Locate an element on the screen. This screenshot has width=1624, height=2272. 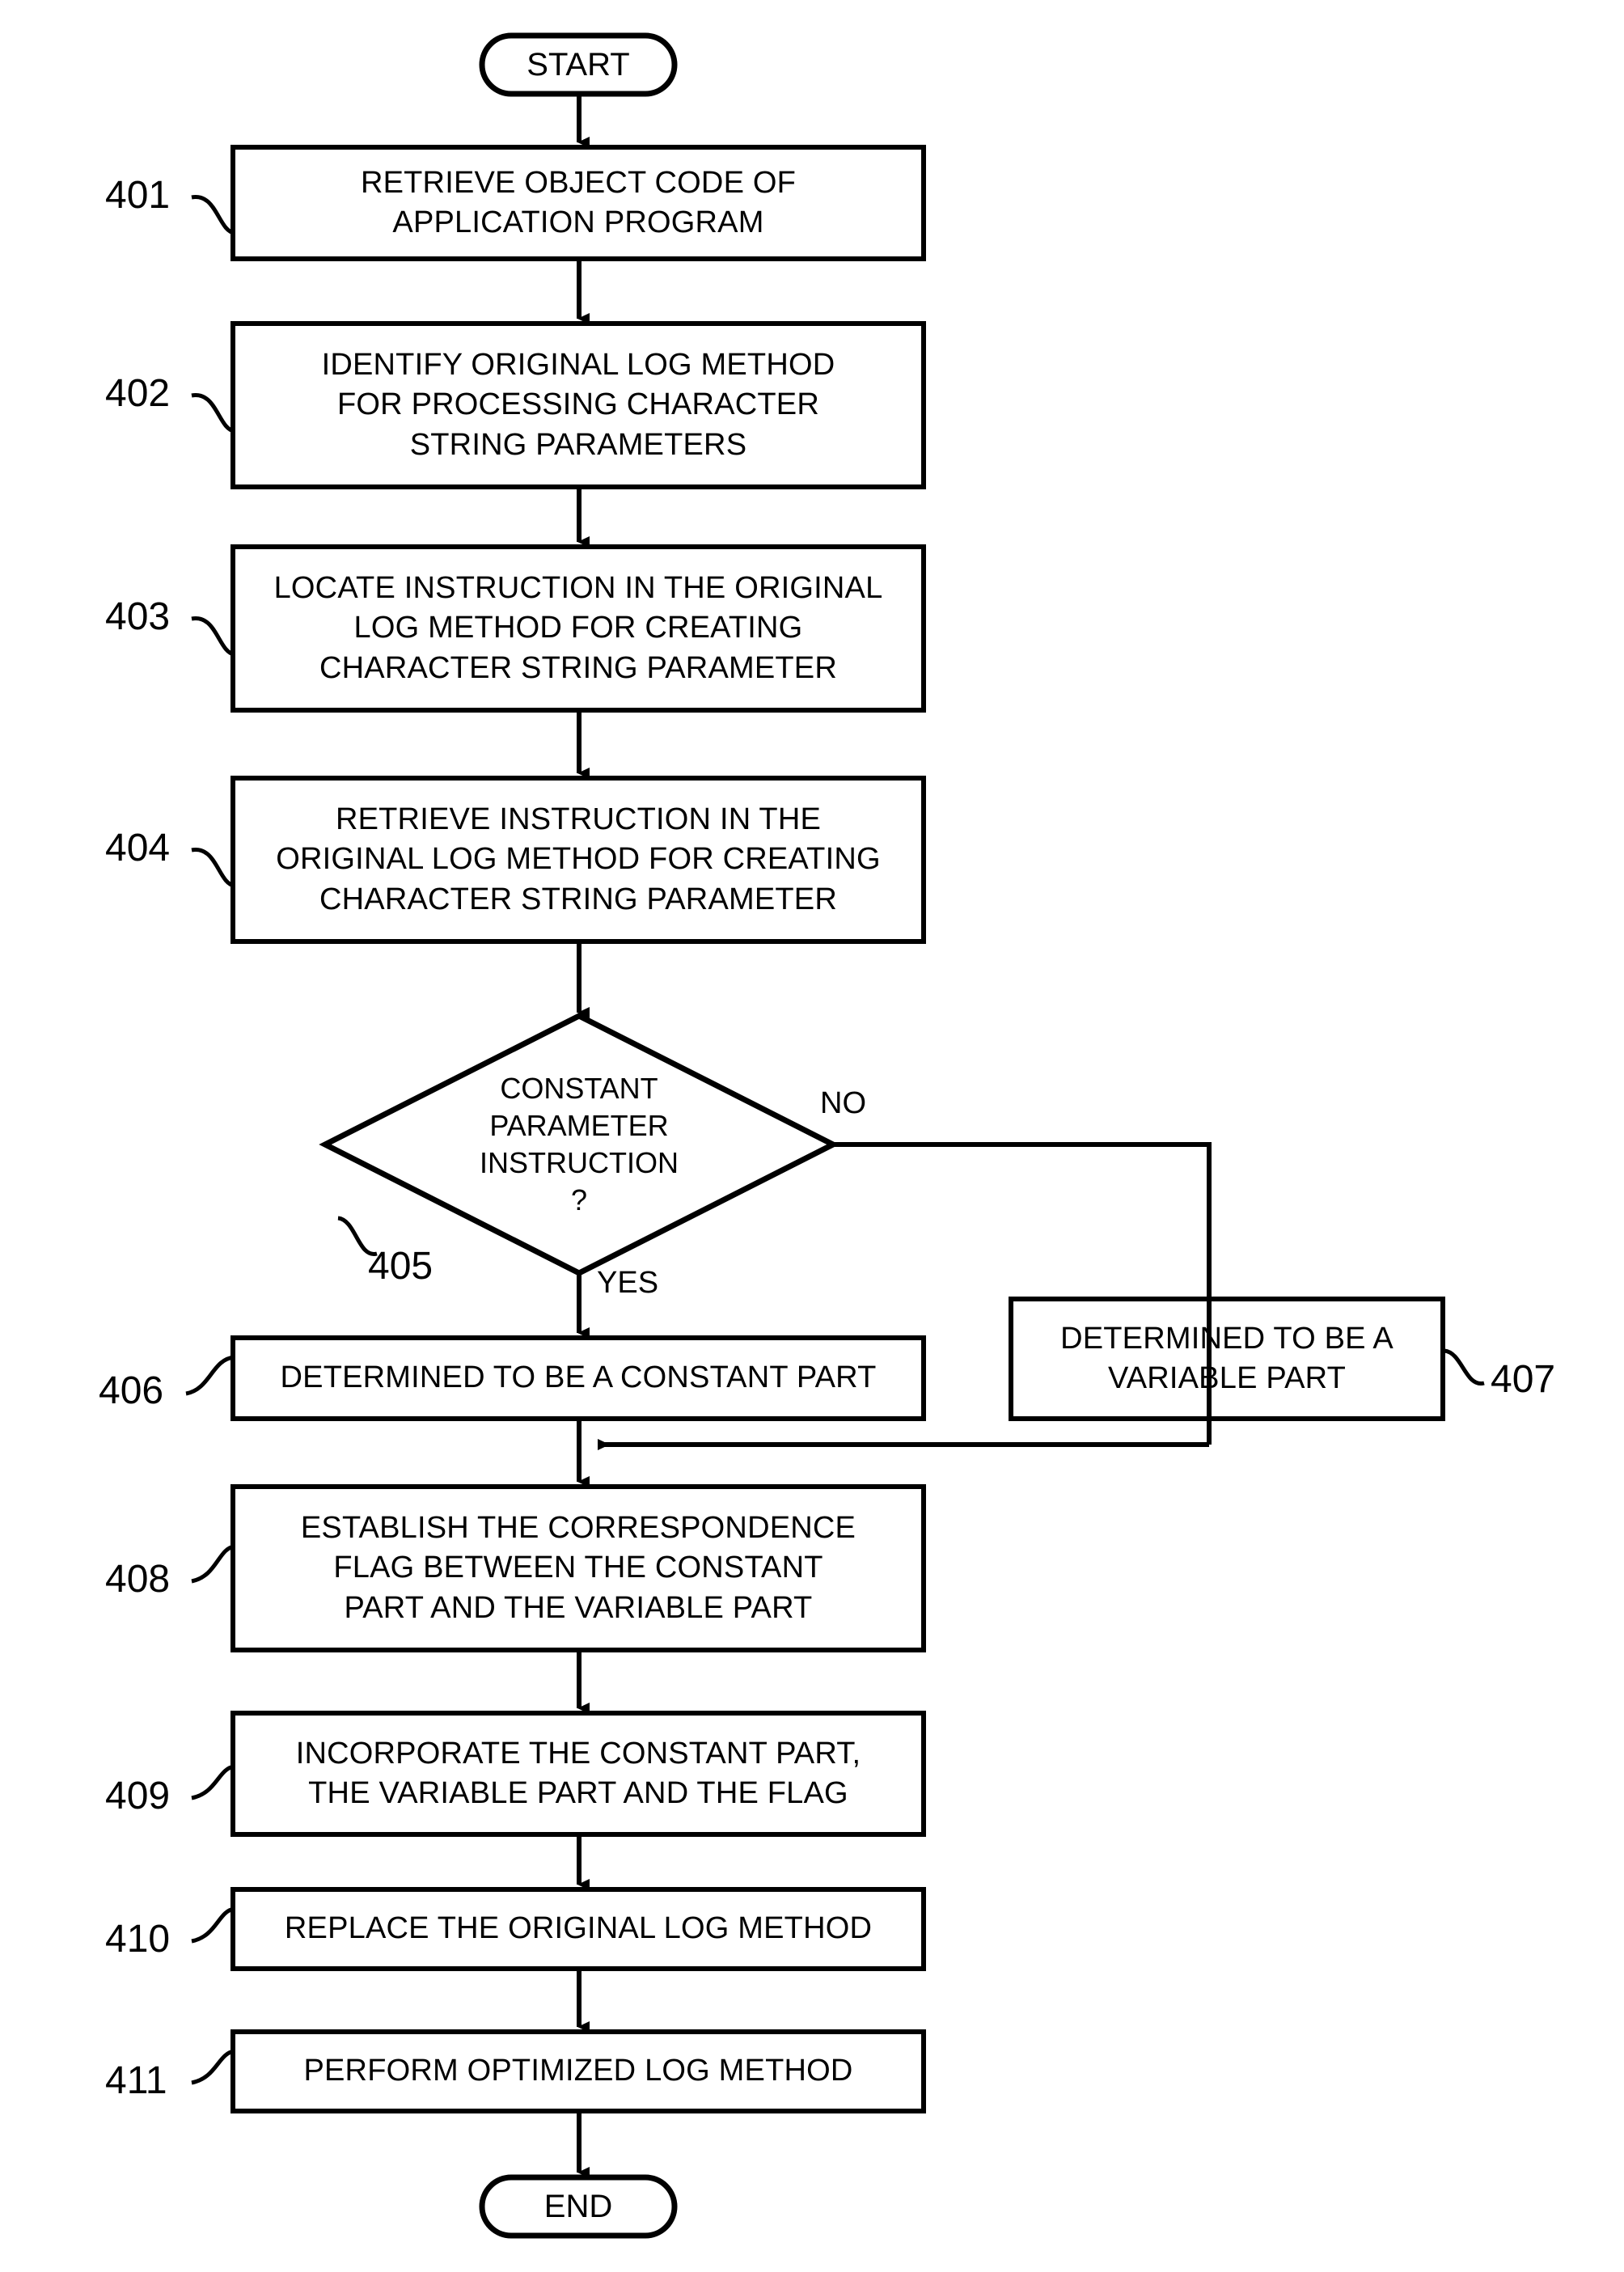
process-box-401-shape is located at coordinates (578, 203).